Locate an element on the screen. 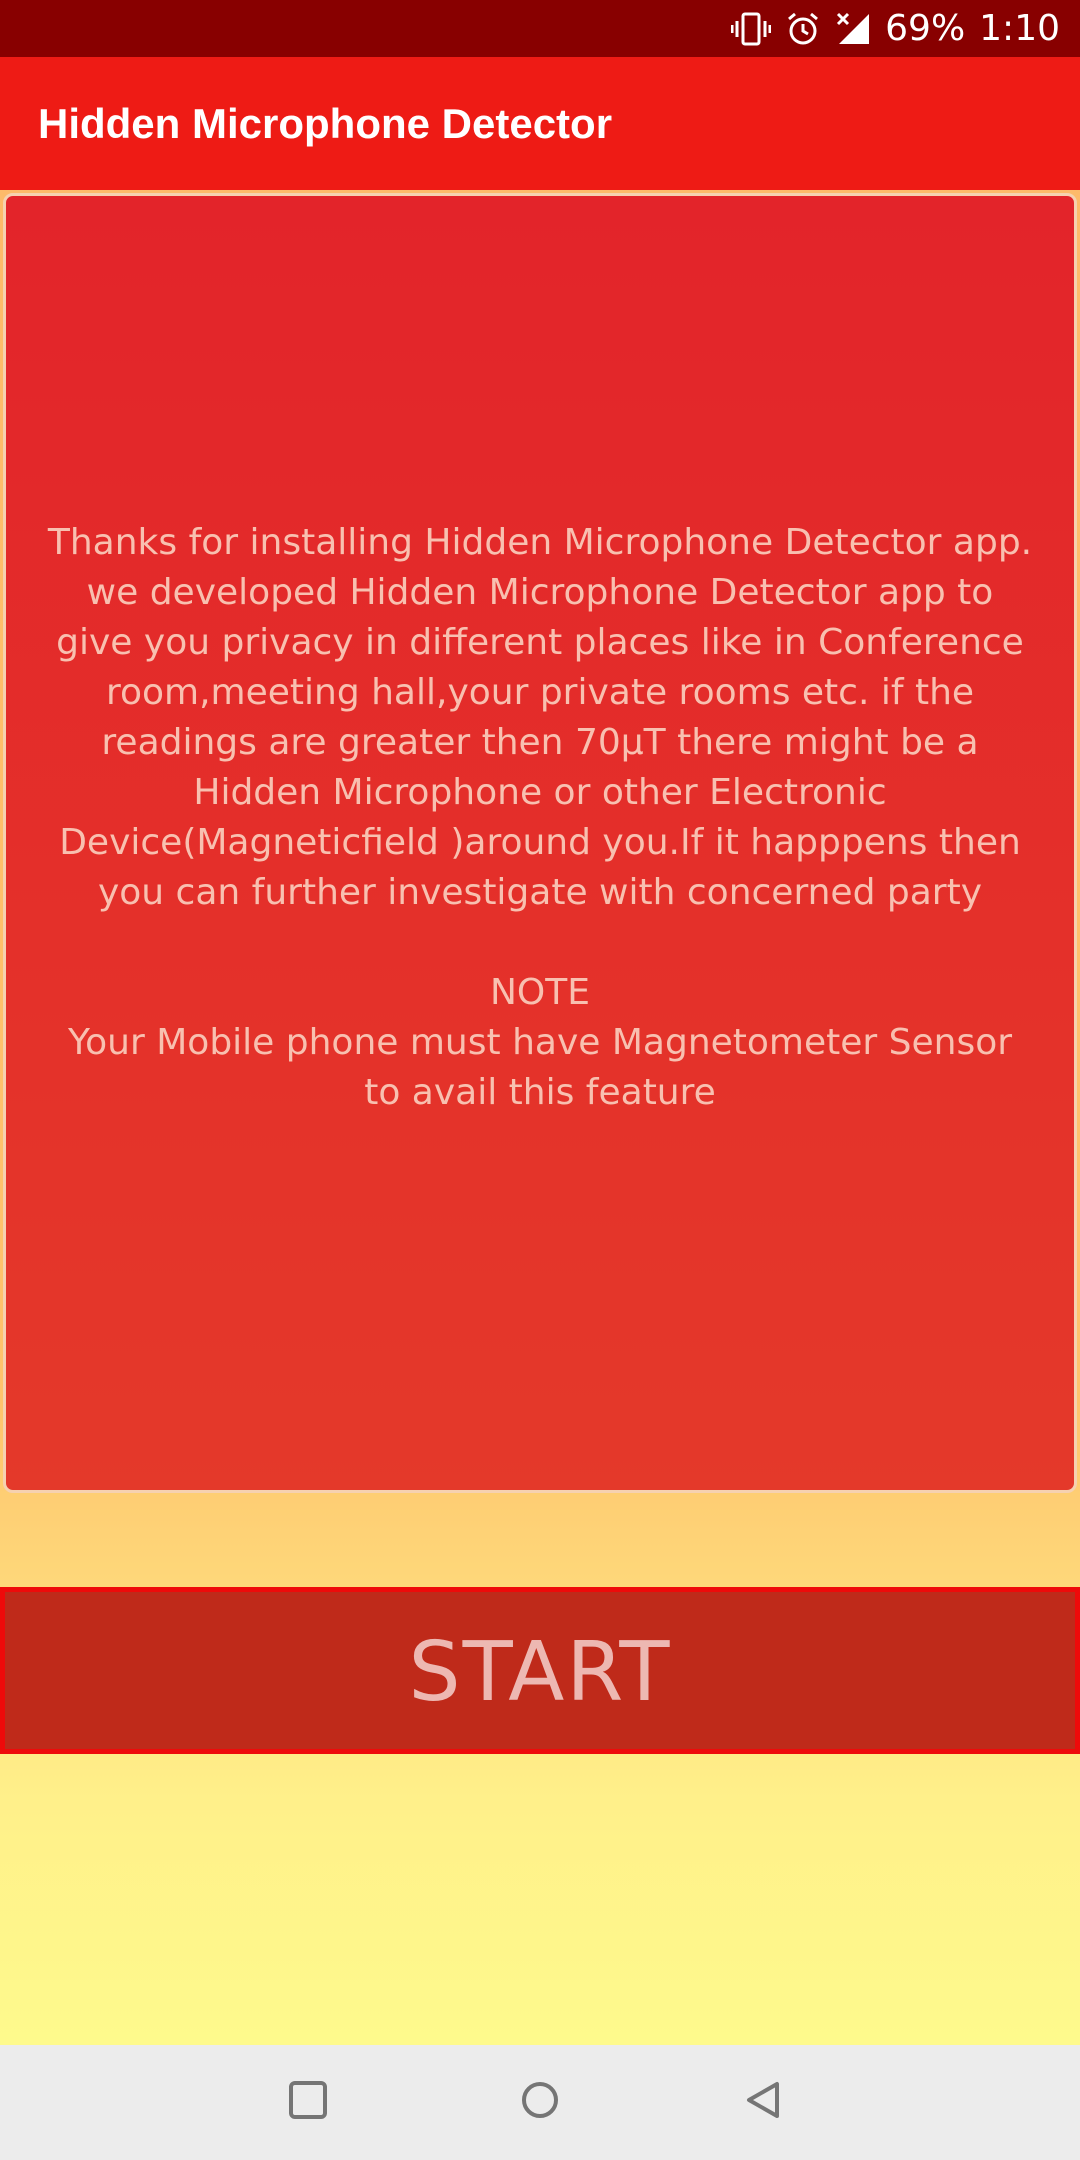 Image resolution: width=1080 pixels, height=2160 pixels. app-bar: Hidden Microphone Detector is located at coordinates (540, 123).